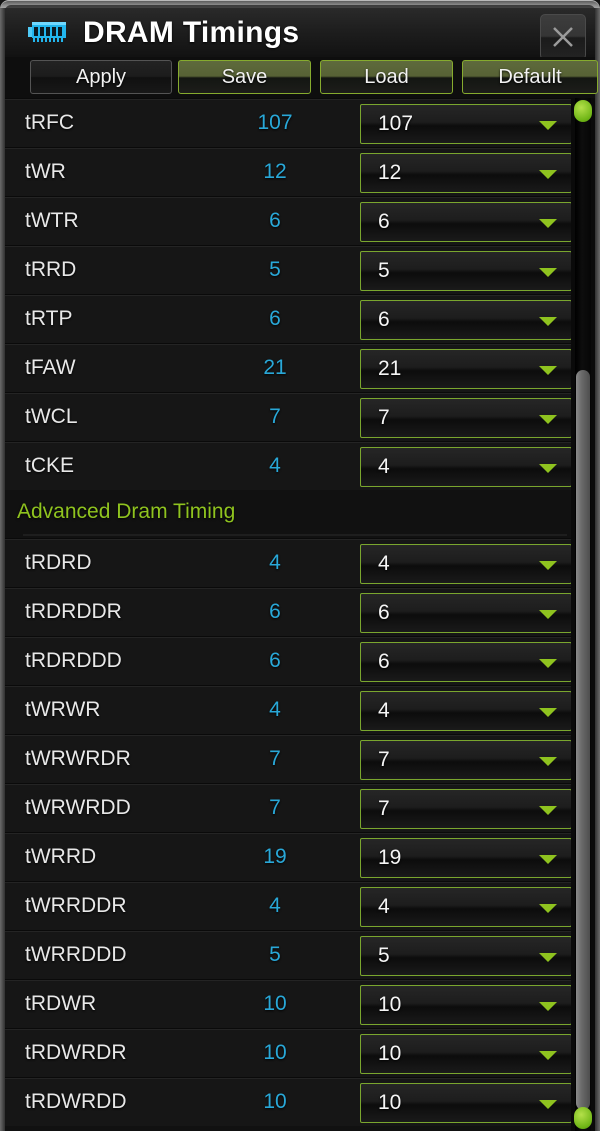  Describe the element at coordinates (390, 368) in the screenshot. I see `timing-selected-value: 21` at that location.